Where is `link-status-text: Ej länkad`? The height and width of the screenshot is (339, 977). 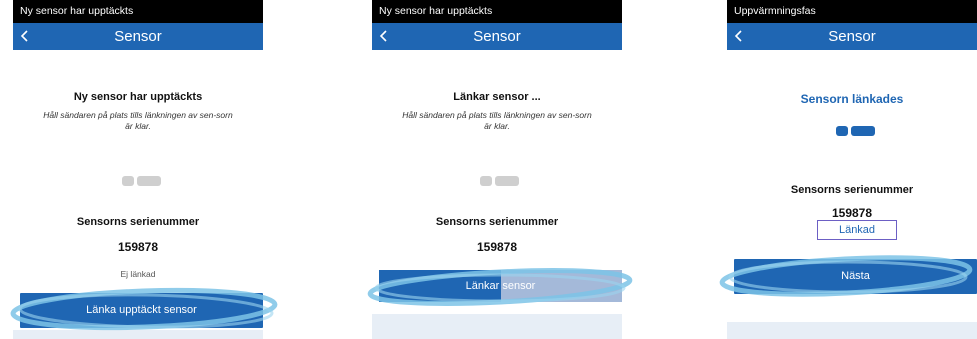
link-status-text: Ej länkad is located at coordinates (138, 274).